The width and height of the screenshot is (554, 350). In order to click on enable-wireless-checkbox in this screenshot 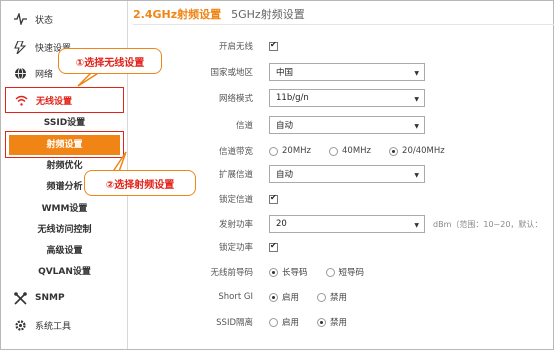, I will do `click(273, 45)`.